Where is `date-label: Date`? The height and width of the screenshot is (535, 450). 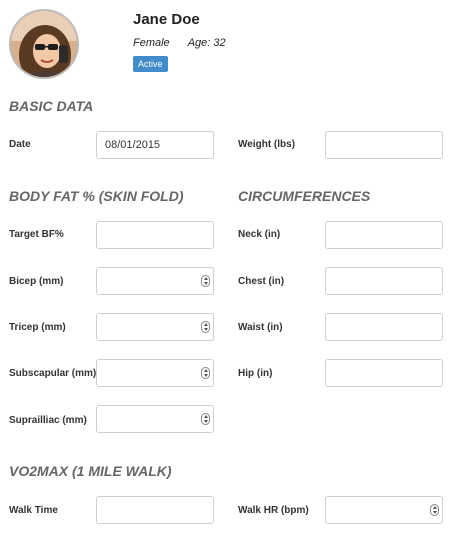
date-label: Date is located at coordinates (20, 144).